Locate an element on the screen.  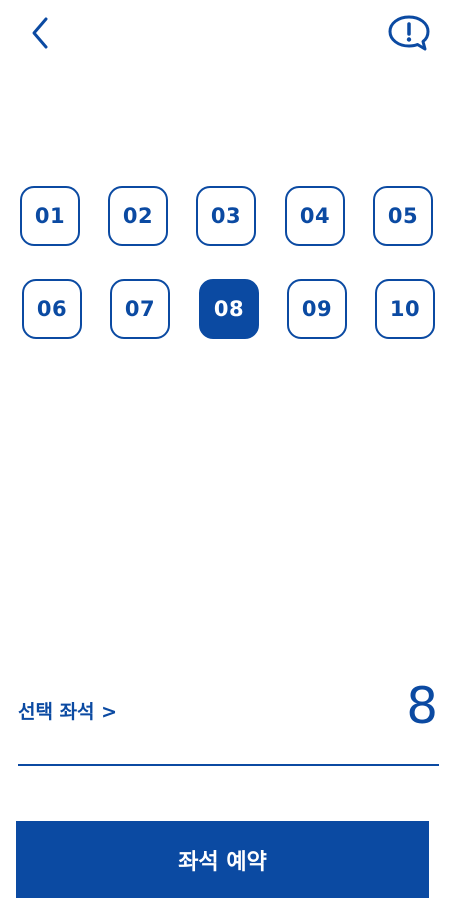
seat-05: 05 is located at coordinates (403, 216).